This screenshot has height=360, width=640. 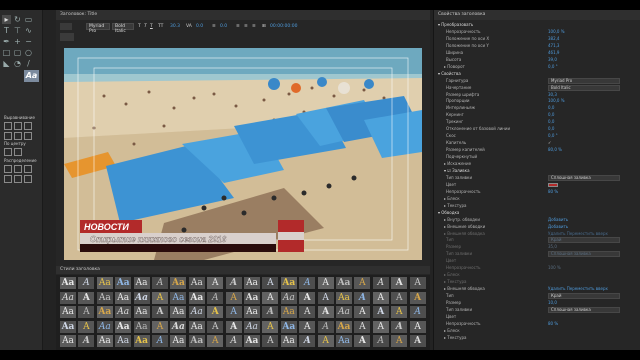 I want to click on bold-t-icon: T, so click(x=139, y=26).